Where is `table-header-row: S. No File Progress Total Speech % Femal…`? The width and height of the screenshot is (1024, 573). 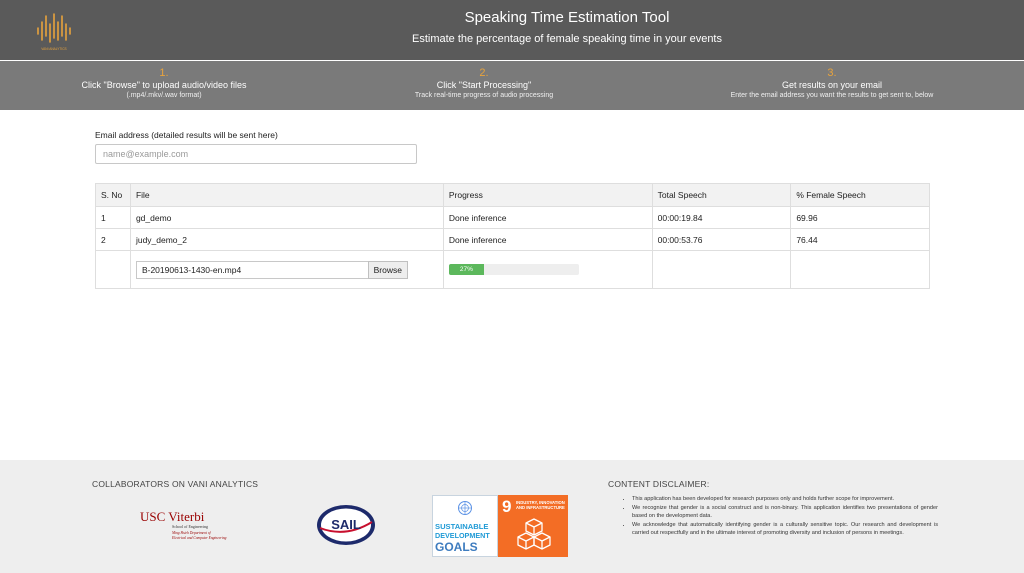 table-header-row: S. No File Progress Total Speech % Femal… is located at coordinates (512, 195).